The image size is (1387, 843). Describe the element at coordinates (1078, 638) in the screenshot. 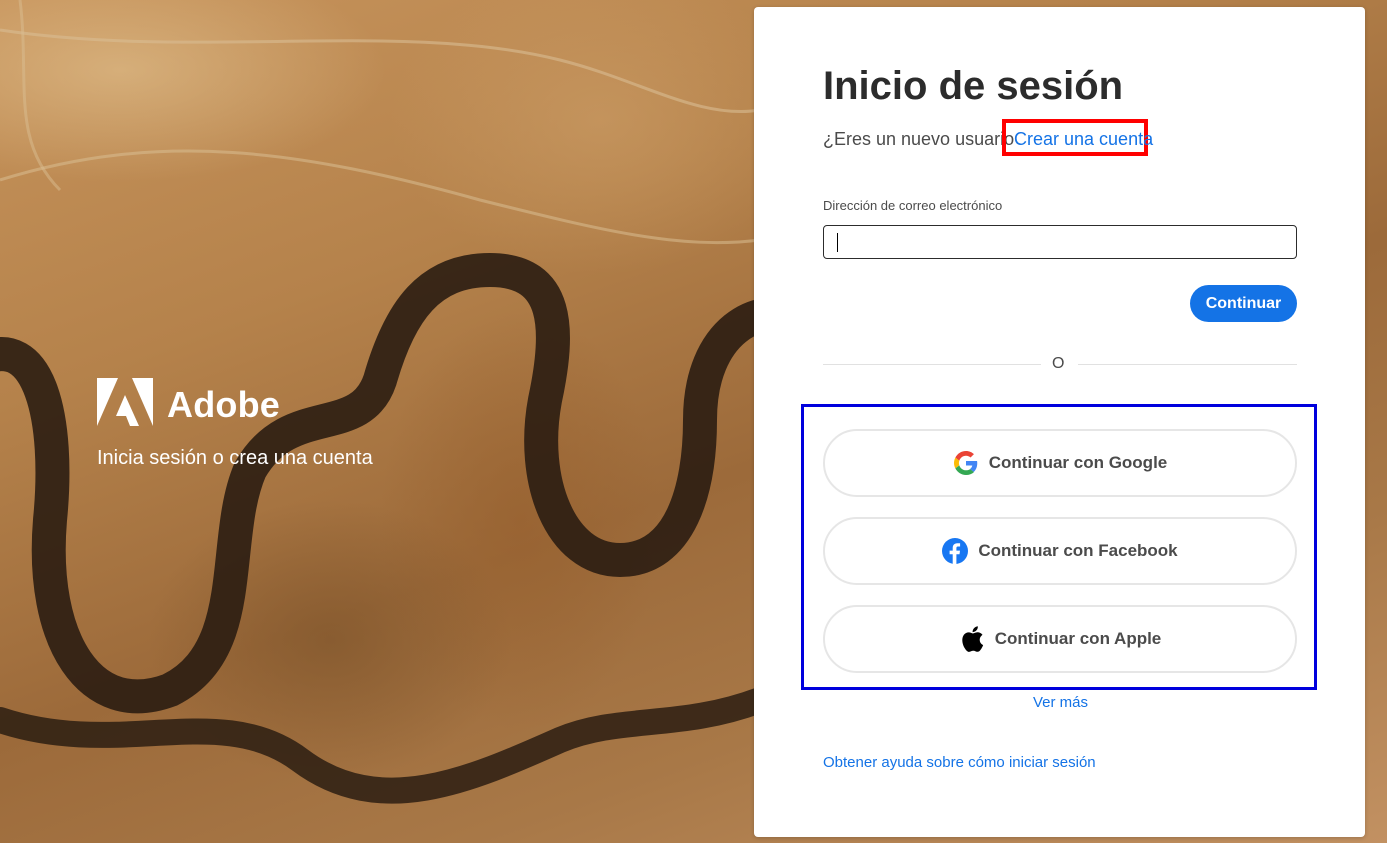

I see `apple-button-label: Continuar con Apple` at that location.